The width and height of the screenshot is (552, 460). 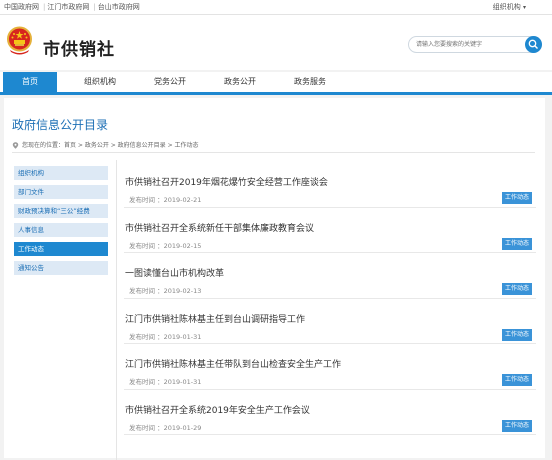 What do you see at coordinates (217, 409) in the screenshot?
I see `article-title: 市供销社召开全系统2019年安全生产工作会议` at bounding box center [217, 409].